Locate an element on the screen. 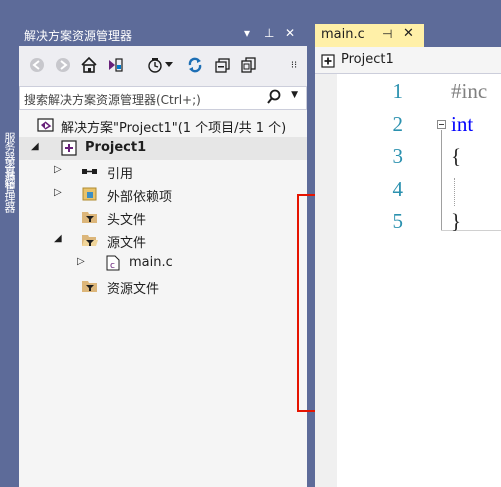  tree-item-label: 源文件 is located at coordinates (127, 243).